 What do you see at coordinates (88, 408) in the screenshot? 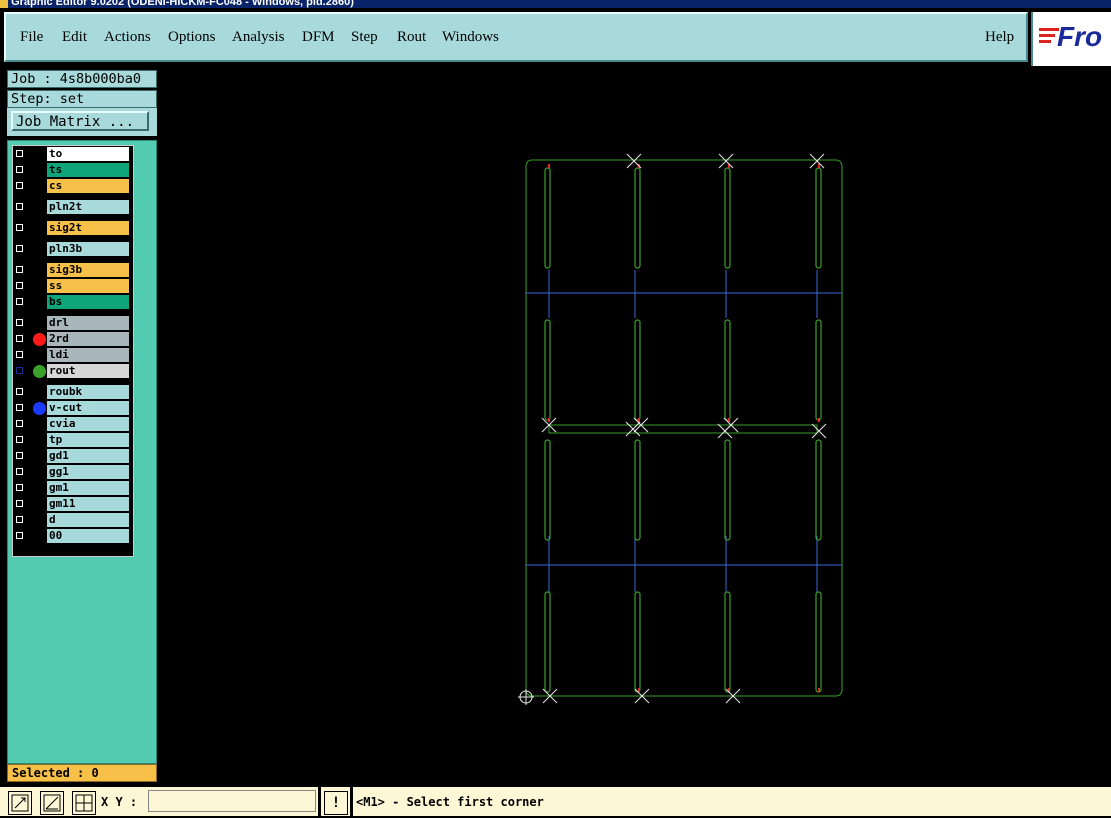
I see `layer-name: v-cut` at bounding box center [88, 408].